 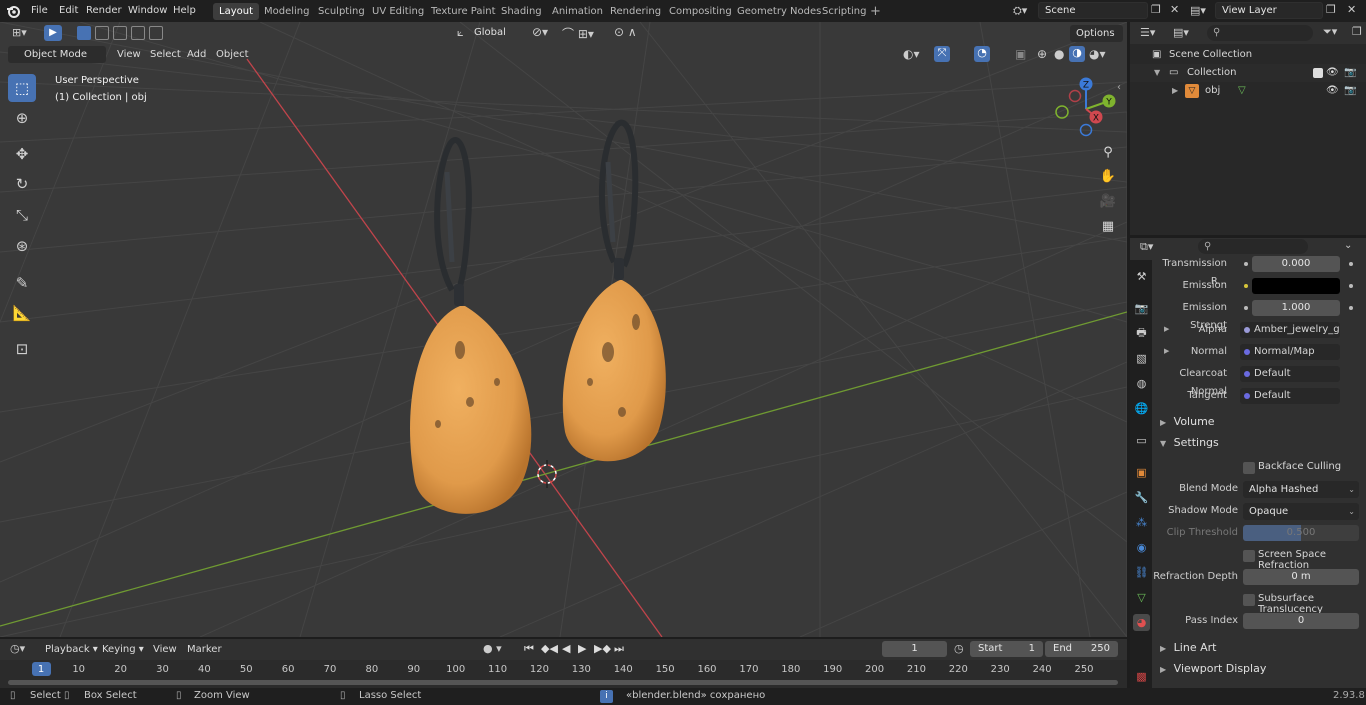 What do you see at coordinates (1351, 308) in the screenshot?
I see `emission-strength-keyframe-dot` at bounding box center [1351, 308].